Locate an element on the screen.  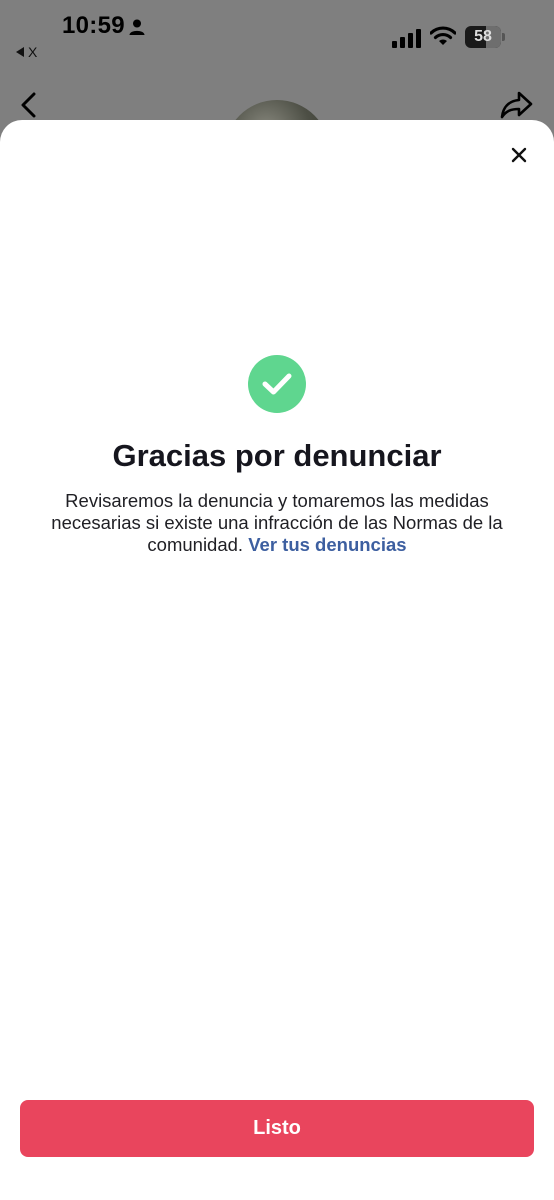
close-icon is located at coordinates (519, 155).